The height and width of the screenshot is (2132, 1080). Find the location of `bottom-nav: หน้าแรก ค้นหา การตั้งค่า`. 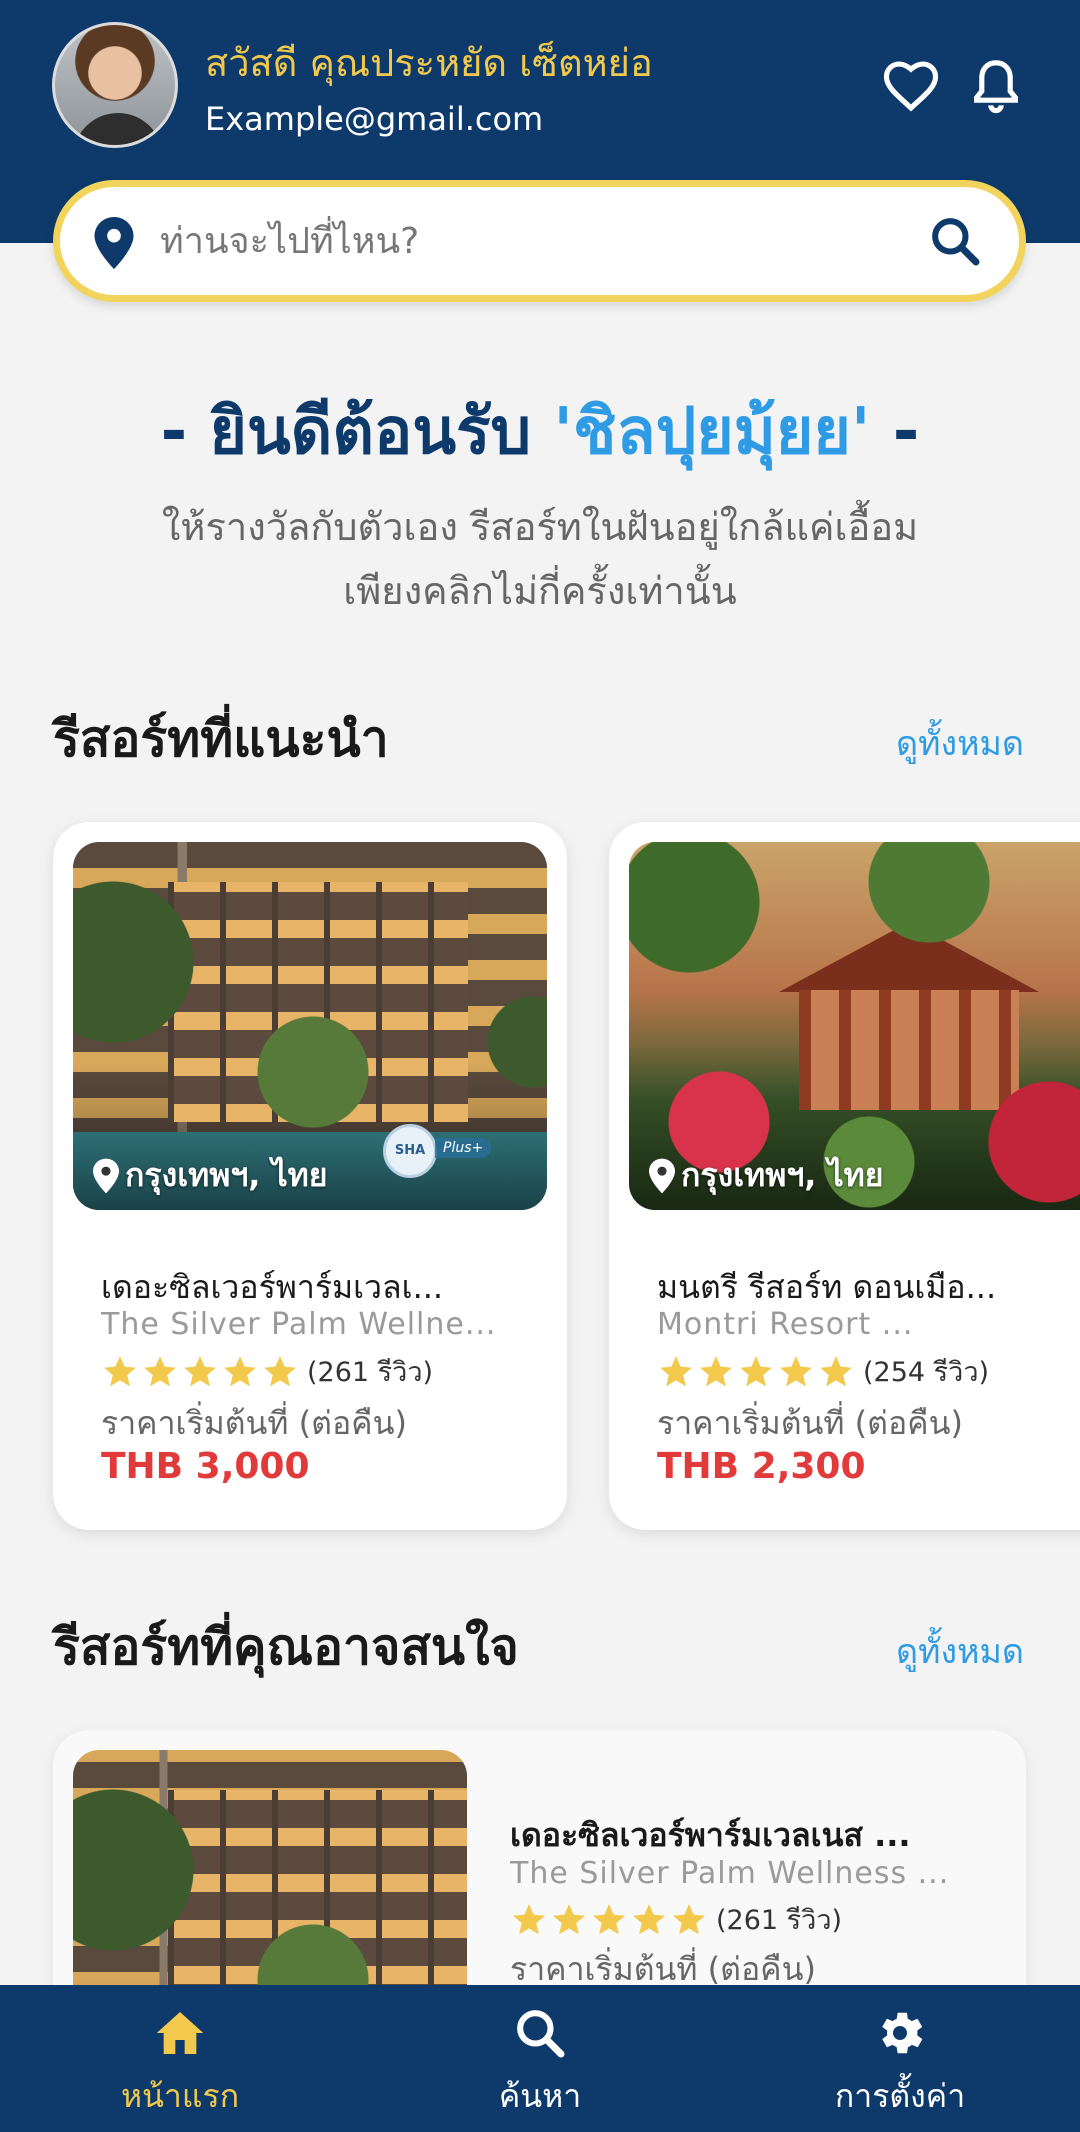

bottom-nav: หน้าแรก ค้นหา การตั้งค่า is located at coordinates (540, 2058).